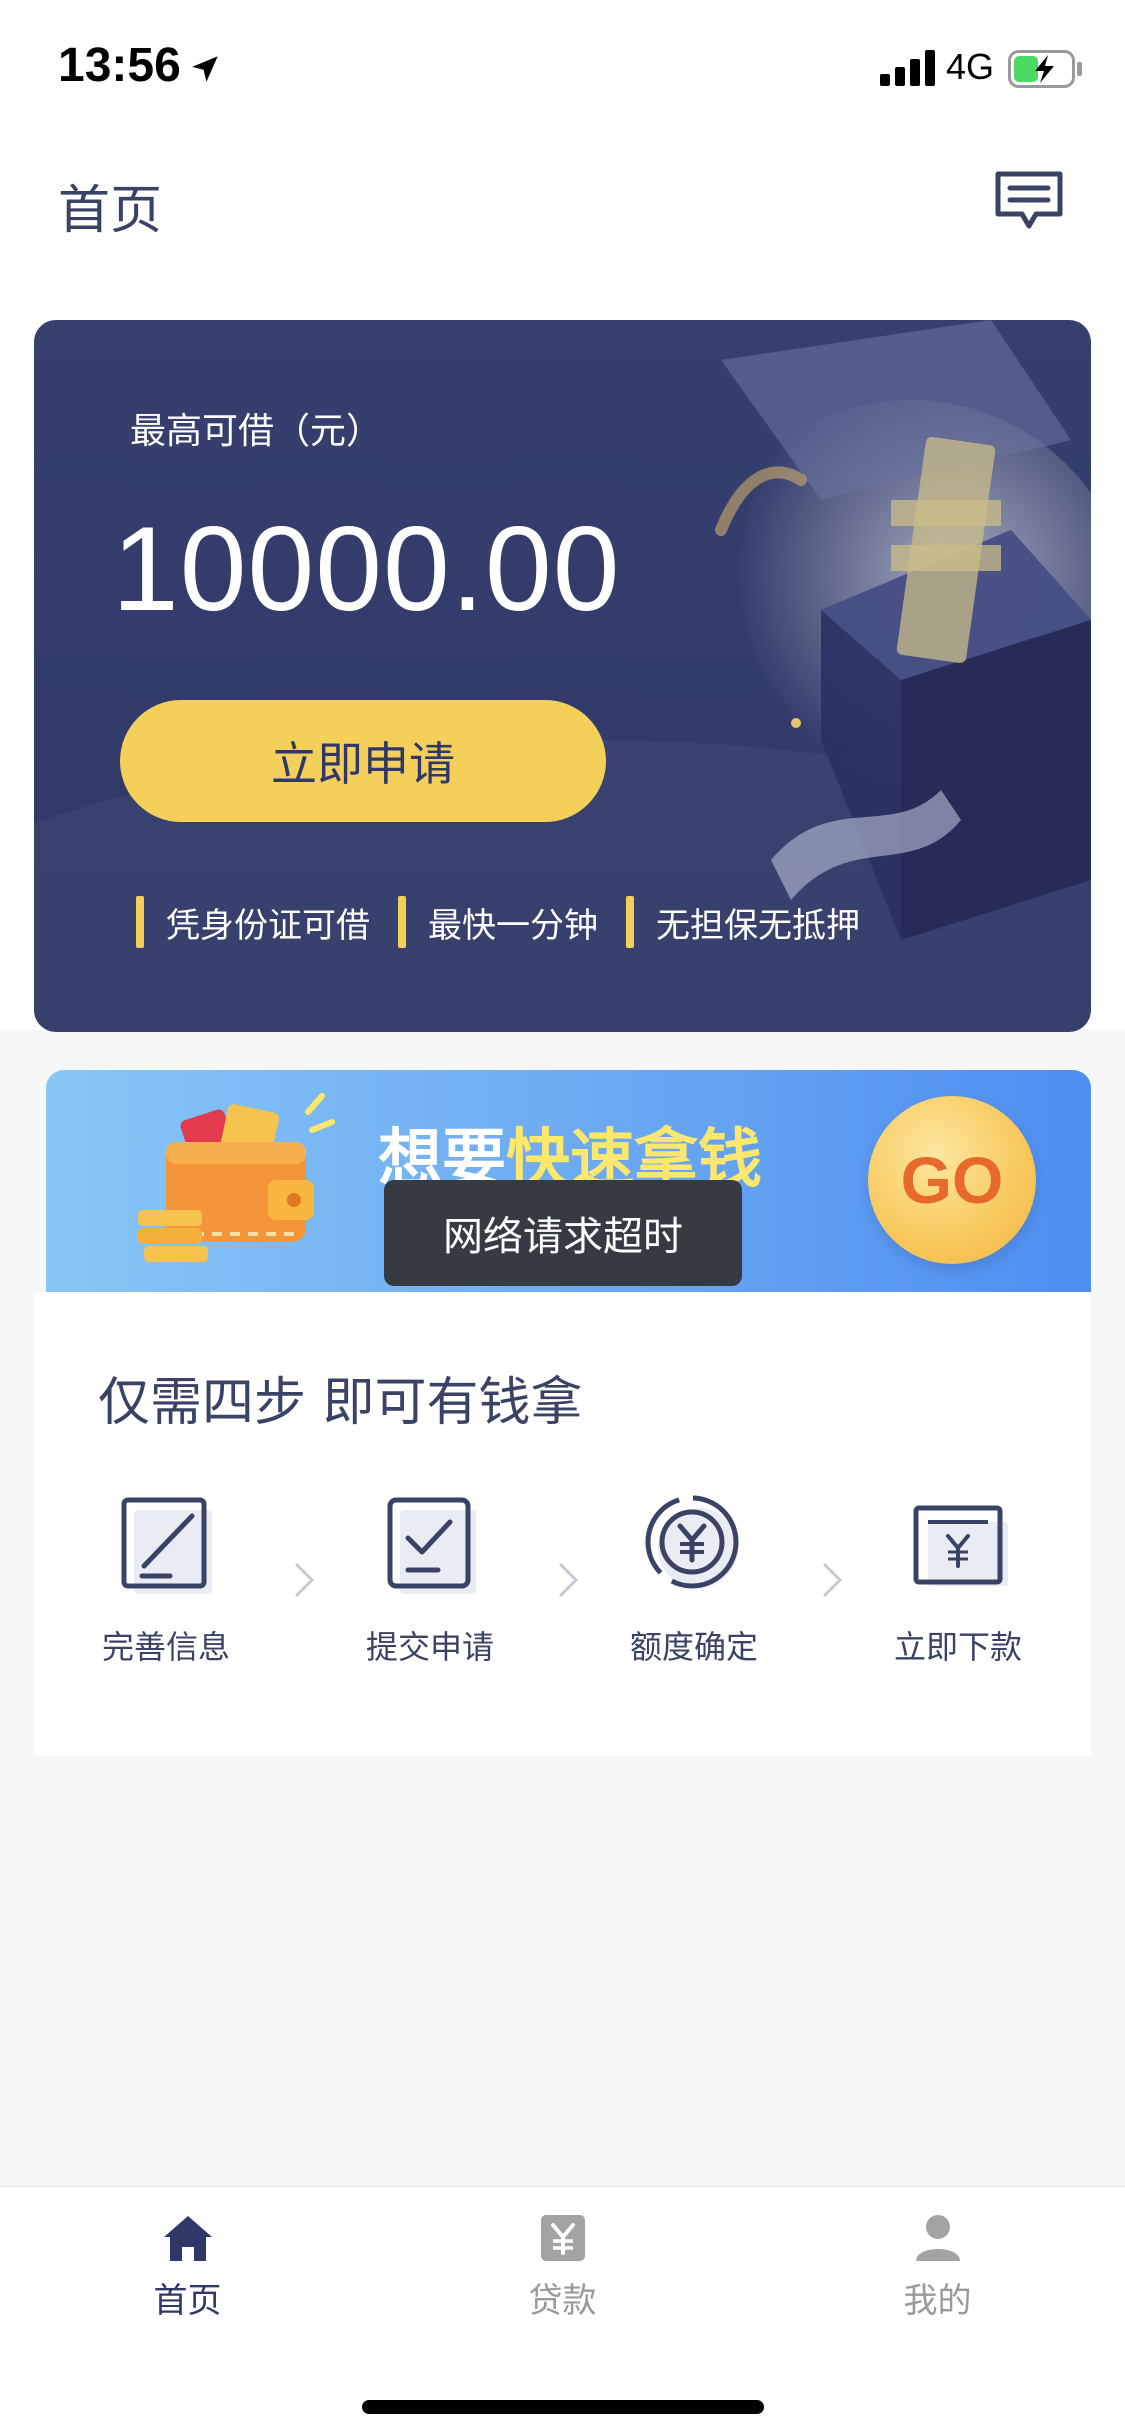 Image resolution: width=1125 pixels, height=2436 pixels. I want to click on tab-home: 首页, so click(187, 2259).